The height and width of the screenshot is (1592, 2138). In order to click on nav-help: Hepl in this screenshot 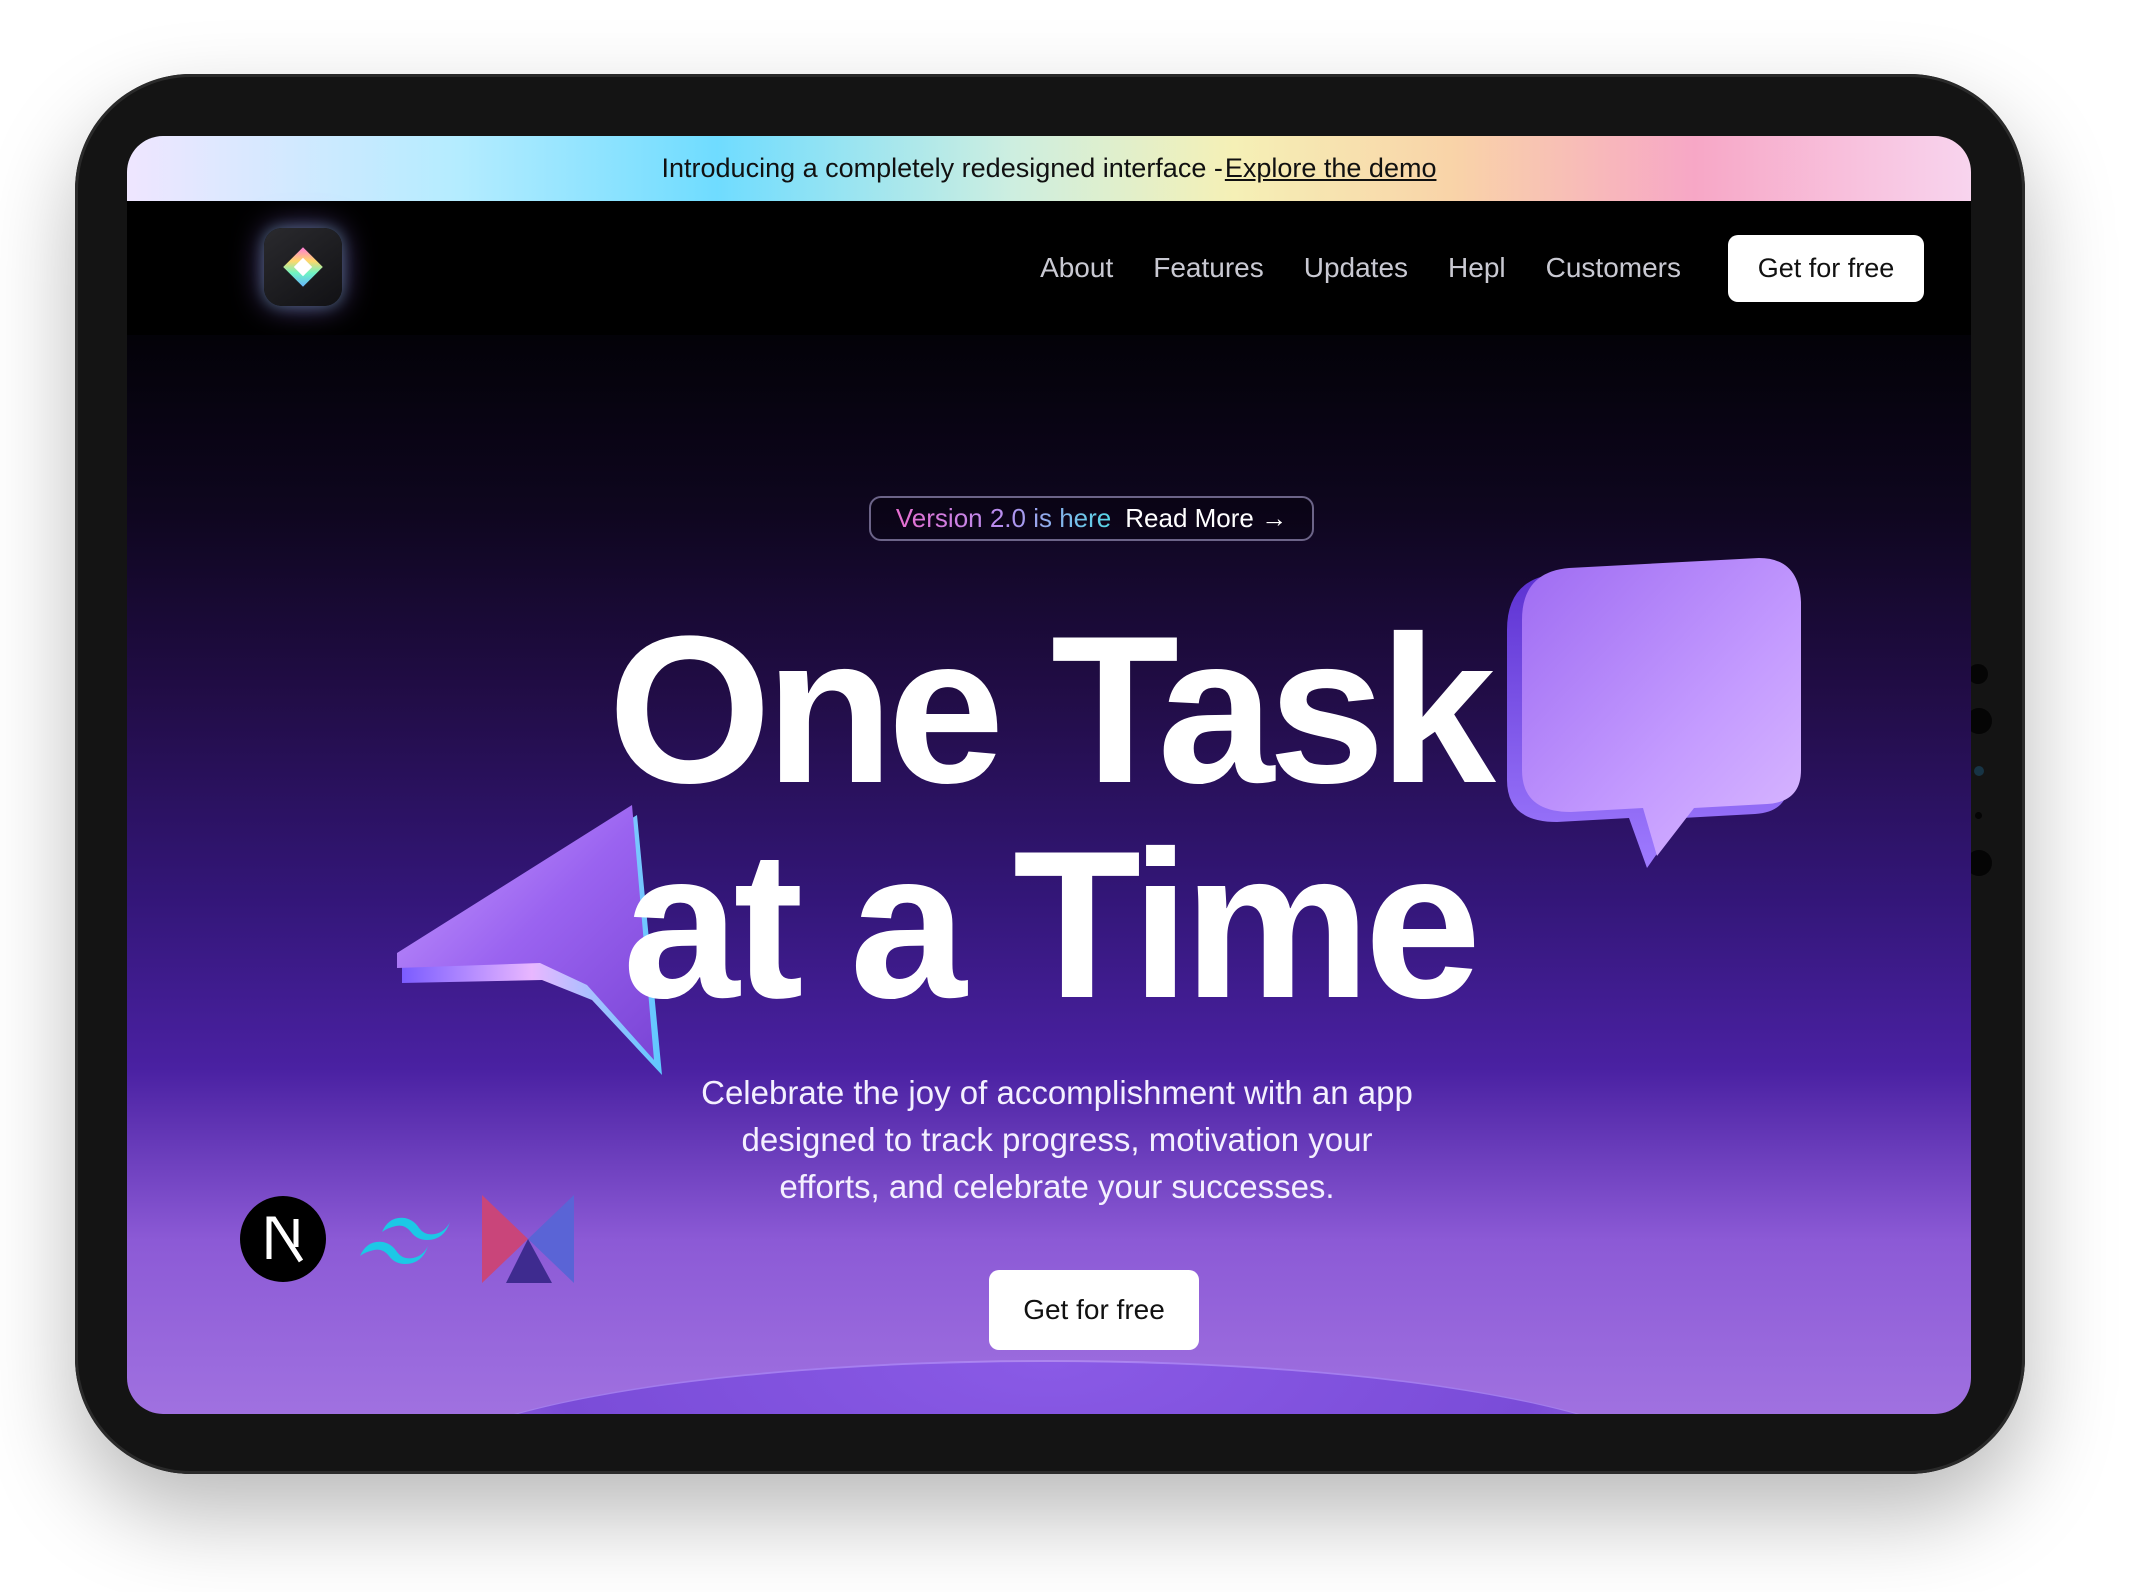, I will do `click(1477, 268)`.